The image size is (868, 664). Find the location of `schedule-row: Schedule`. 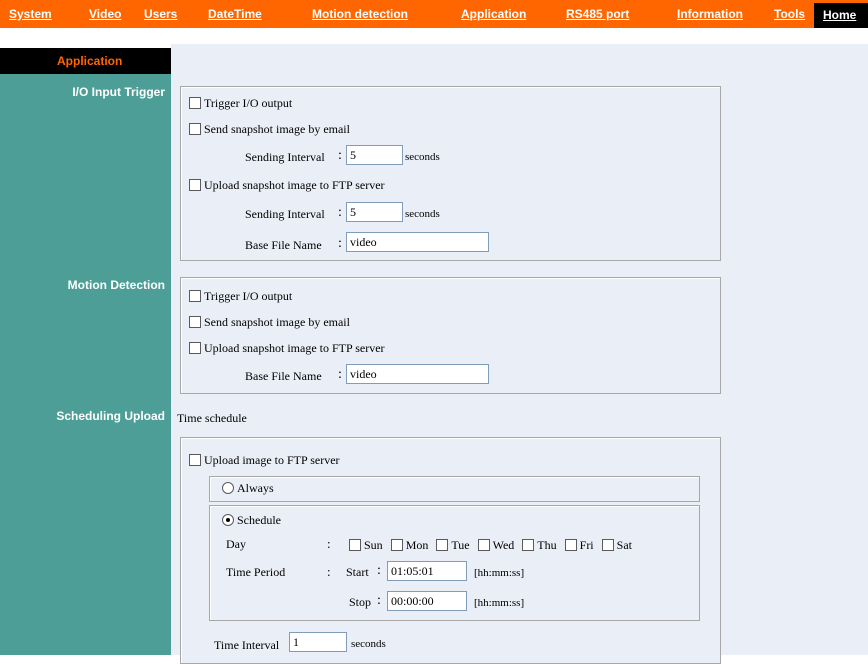

schedule-row: Schedule is located at coordinates (251, 522).